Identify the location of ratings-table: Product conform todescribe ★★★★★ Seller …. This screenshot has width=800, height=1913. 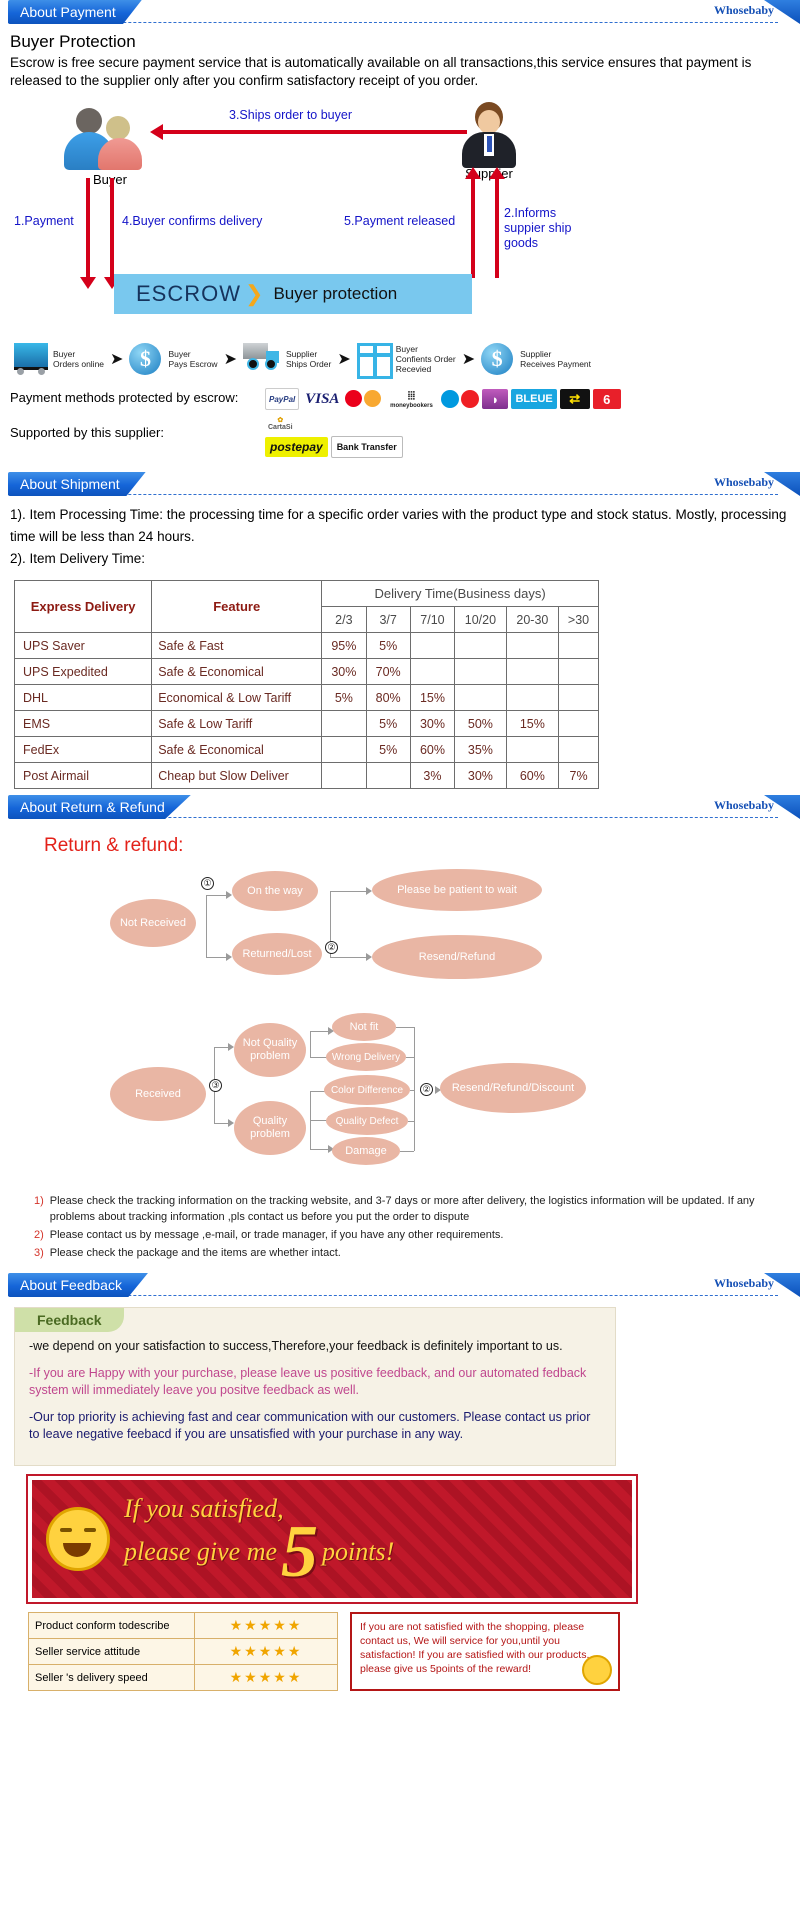
(183, 1651).